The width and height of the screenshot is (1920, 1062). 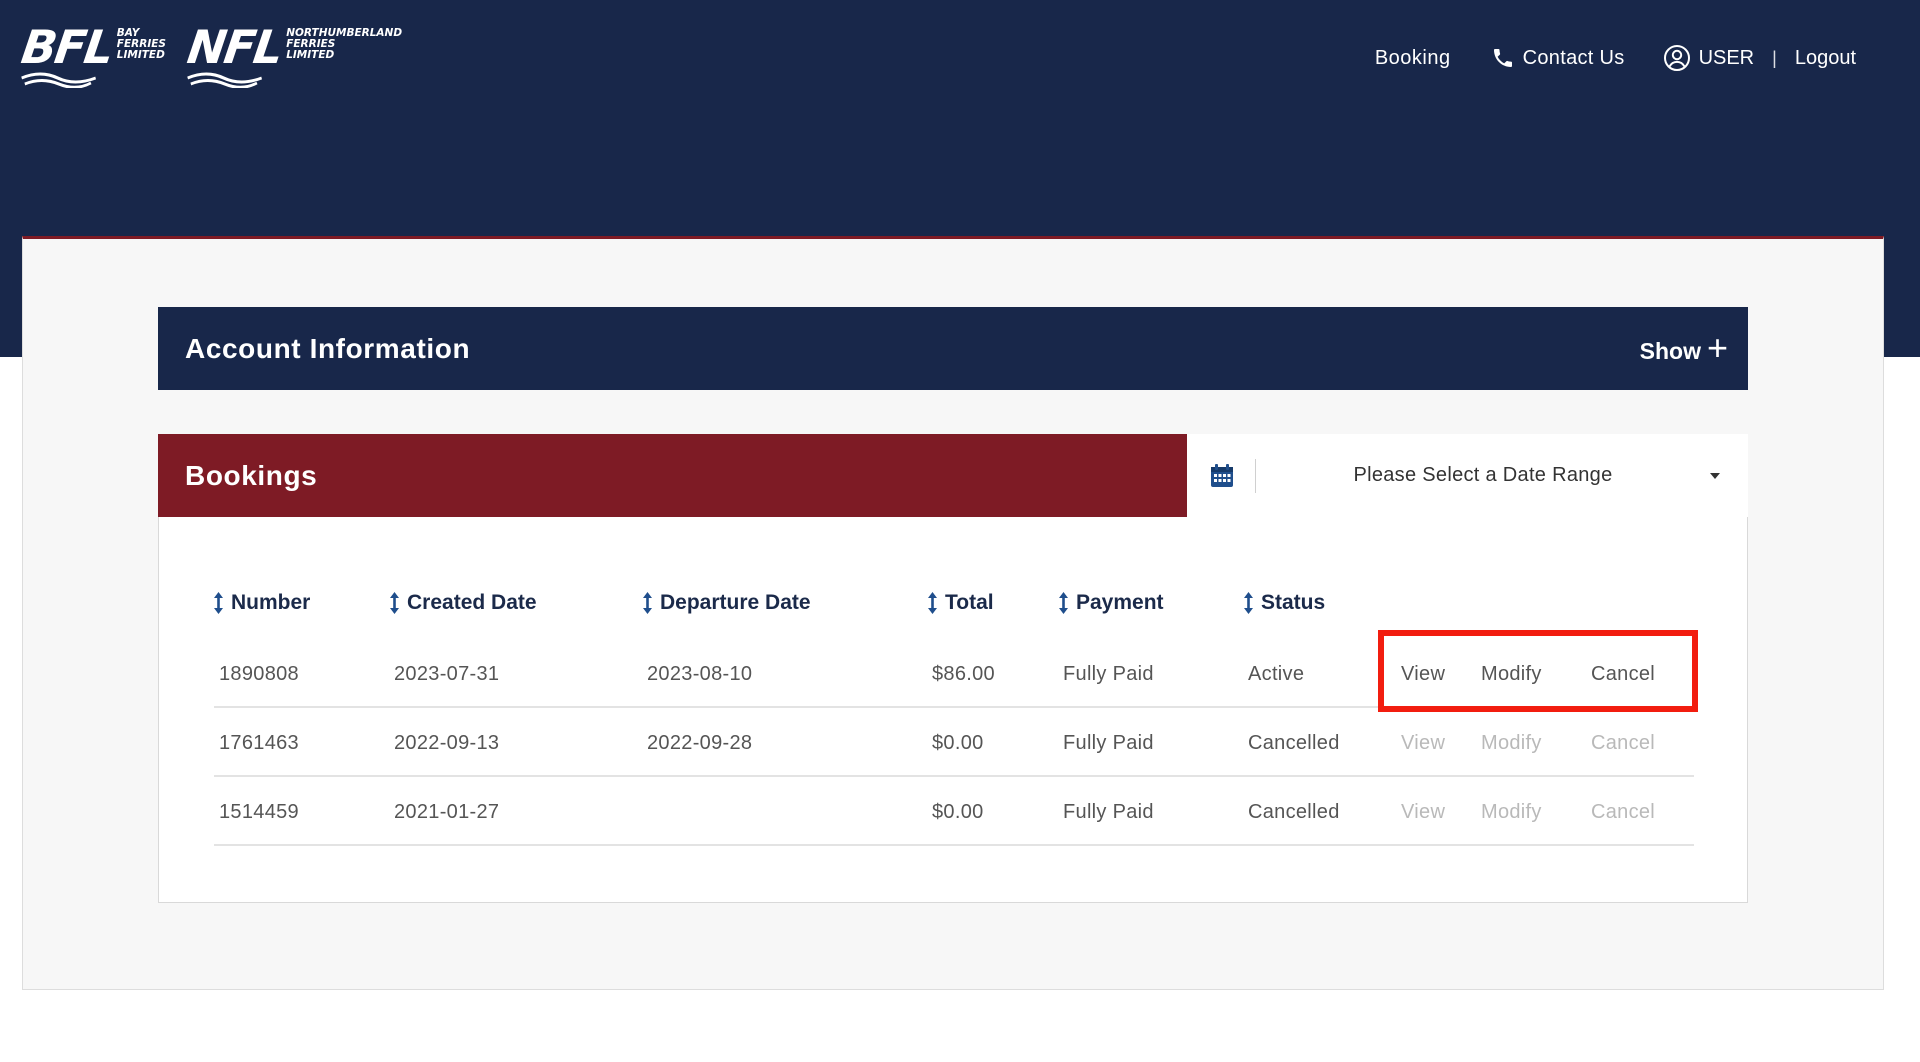 I want to click on cell-status: Active, so click(x=1276, y=674).